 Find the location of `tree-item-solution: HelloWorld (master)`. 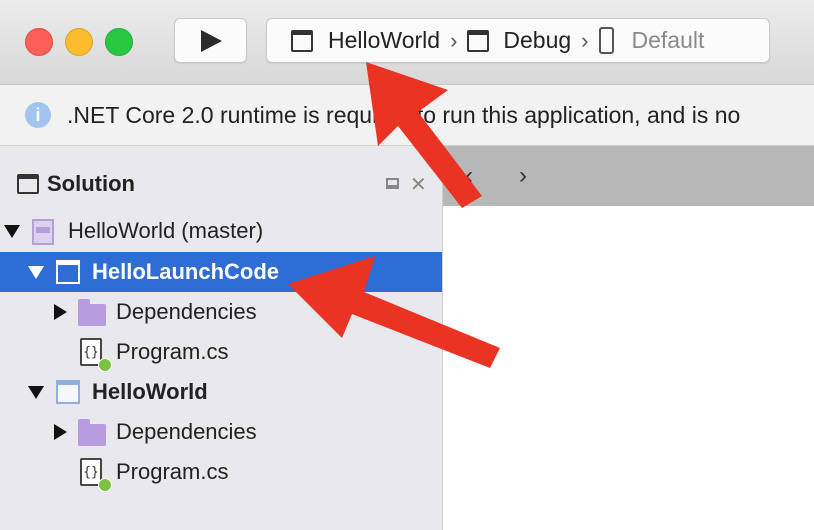

tree-item-solution: HelloWorld (master) is located at coordinates (221, 231).